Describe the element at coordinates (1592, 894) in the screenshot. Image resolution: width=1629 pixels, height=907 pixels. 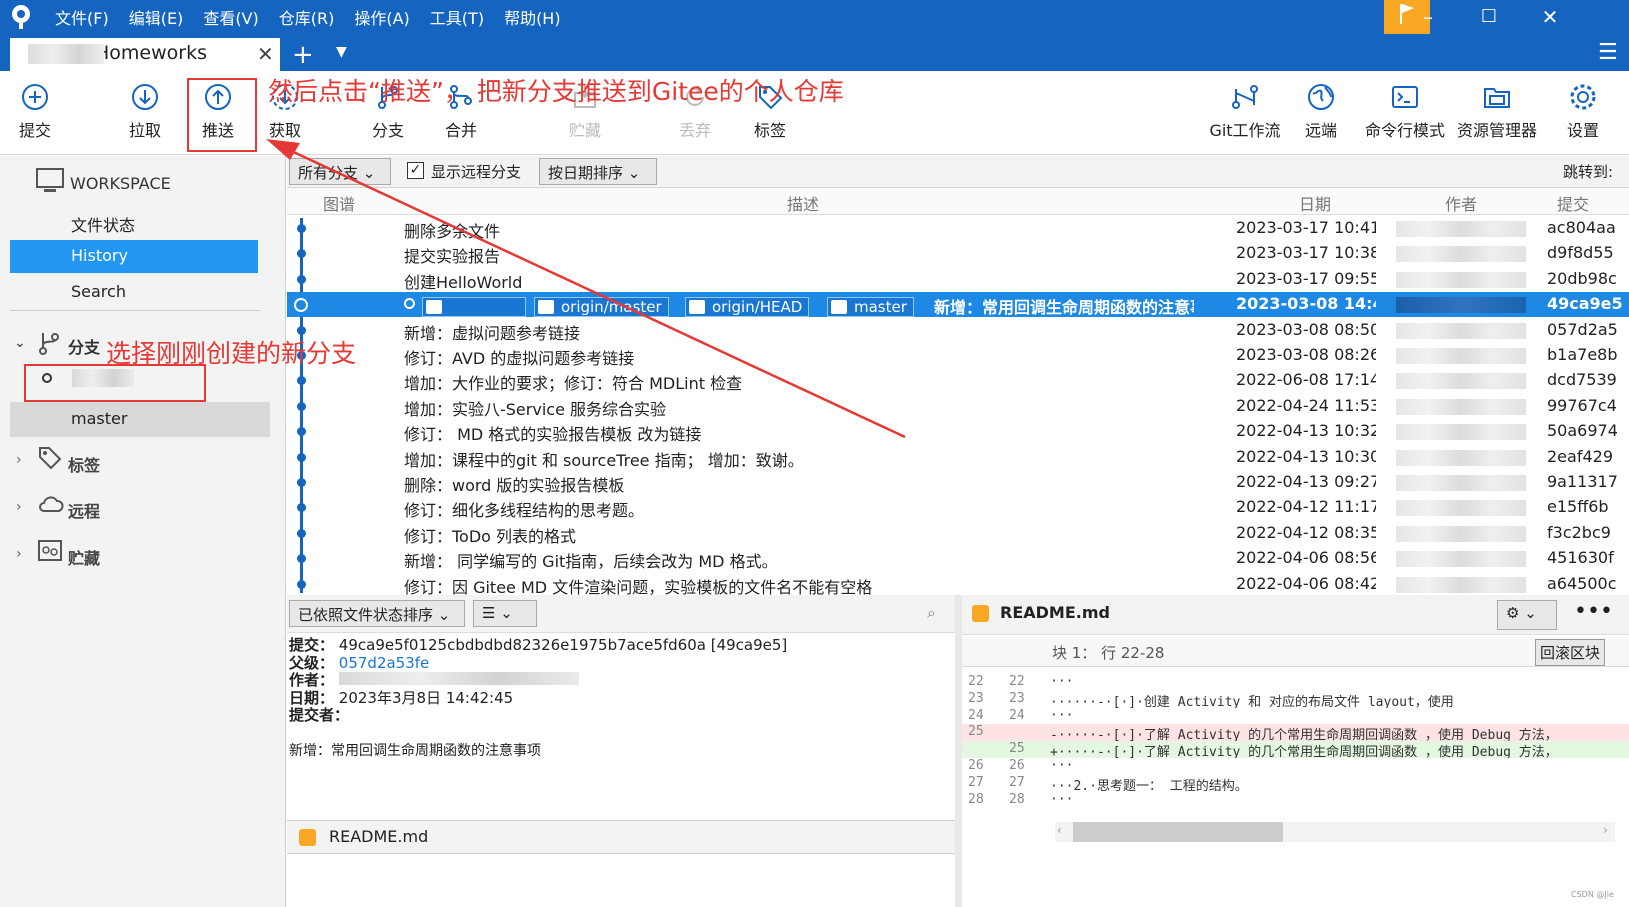
I see `watermark: CSDN @Jie` at that location.